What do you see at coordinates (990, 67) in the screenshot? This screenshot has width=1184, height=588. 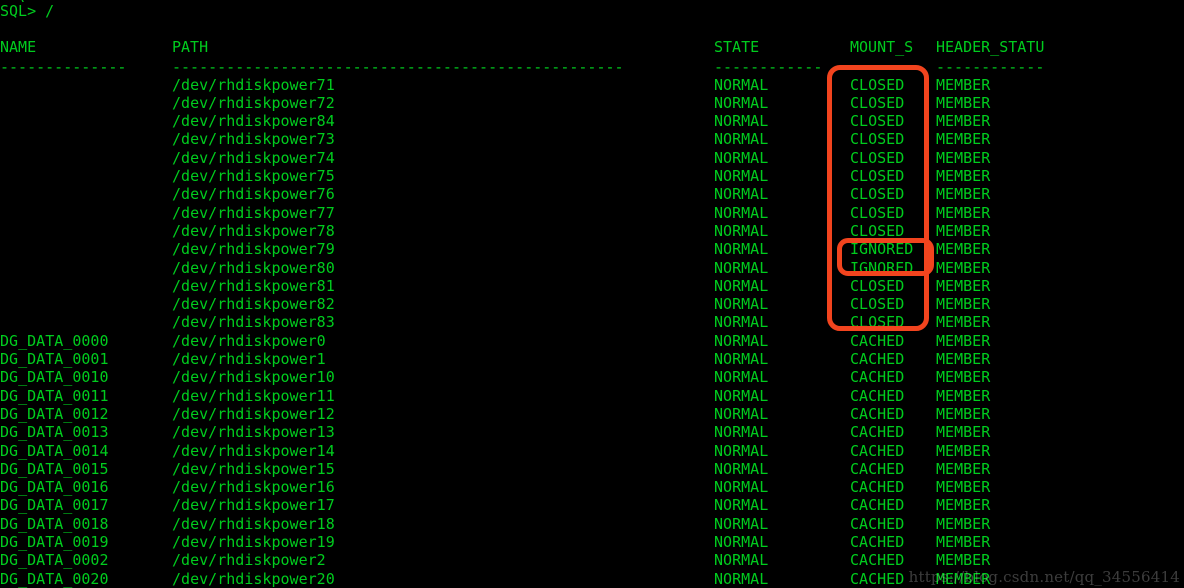 I see `header-rule-header-statu: ------------` at bounding box center [990, 67].